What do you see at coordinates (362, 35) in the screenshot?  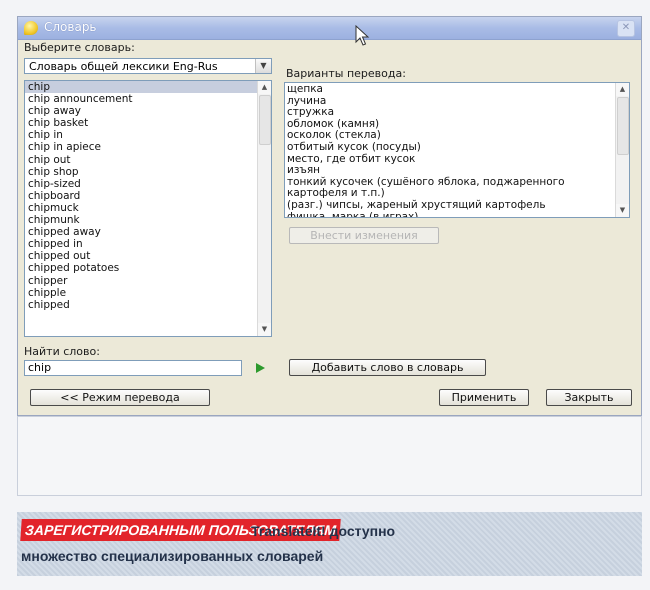 I see `mouse-cursor-icon` at bounding box center [362, 35].